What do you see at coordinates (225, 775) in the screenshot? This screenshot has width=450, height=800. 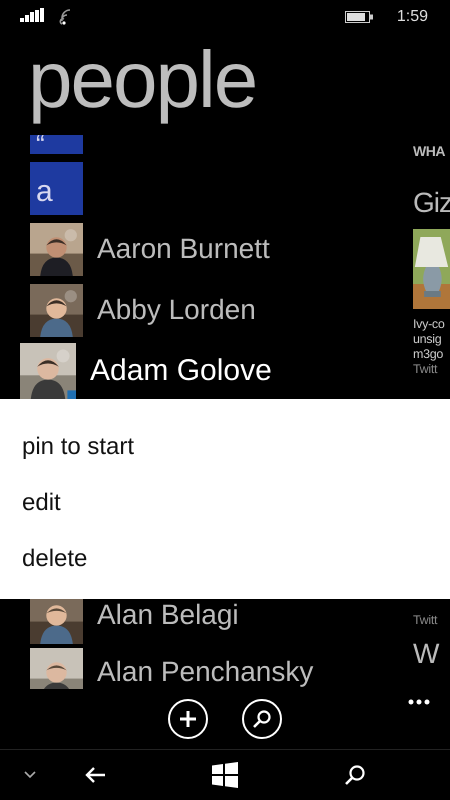 I see `windows-icon` at bounding box center [225, 775].